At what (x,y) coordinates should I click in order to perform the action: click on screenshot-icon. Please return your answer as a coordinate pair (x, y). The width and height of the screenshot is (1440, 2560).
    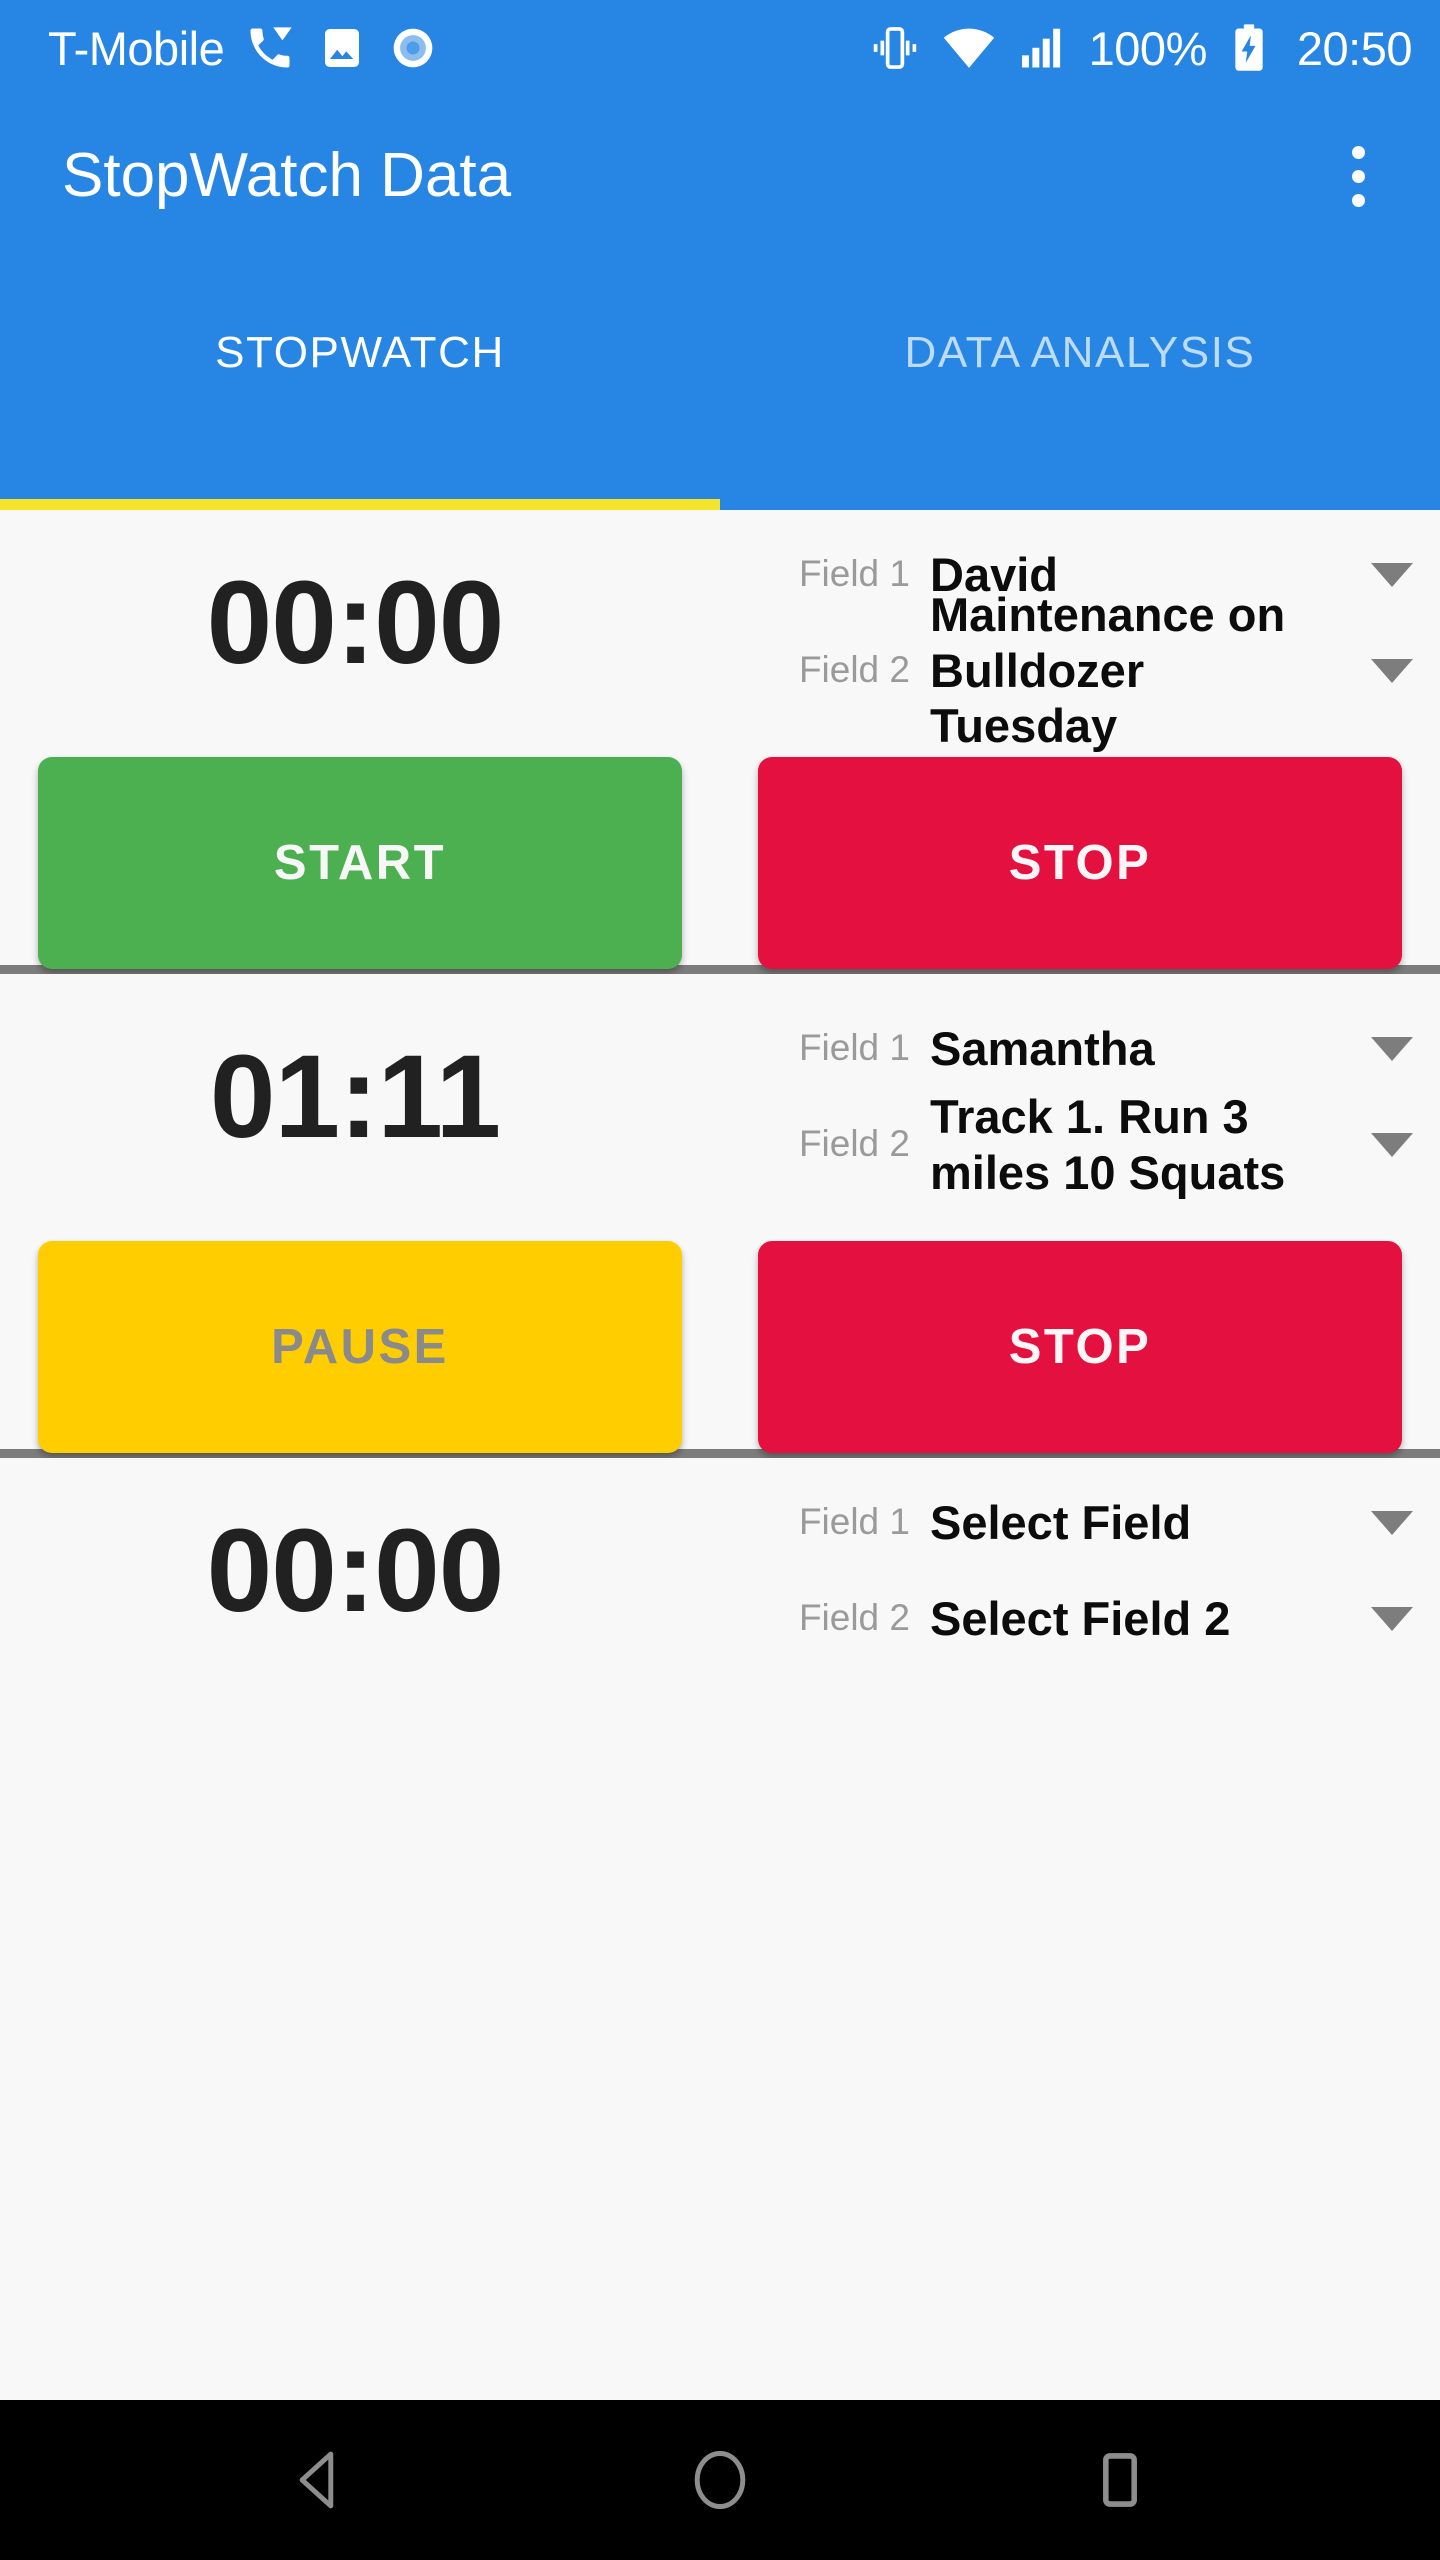
    Looking at the image, I should click on (342, 48).